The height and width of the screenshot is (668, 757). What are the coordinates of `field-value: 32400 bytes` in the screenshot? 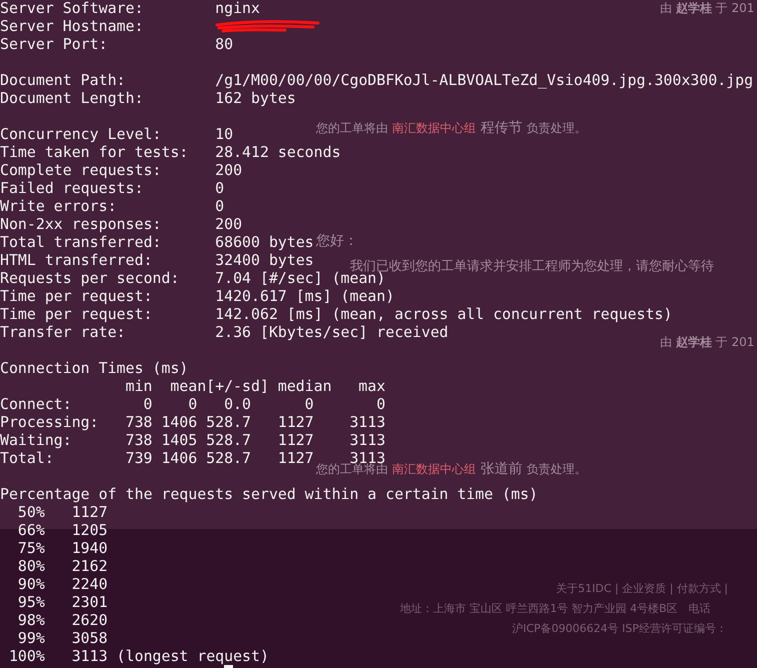 It's located at (264, 260).